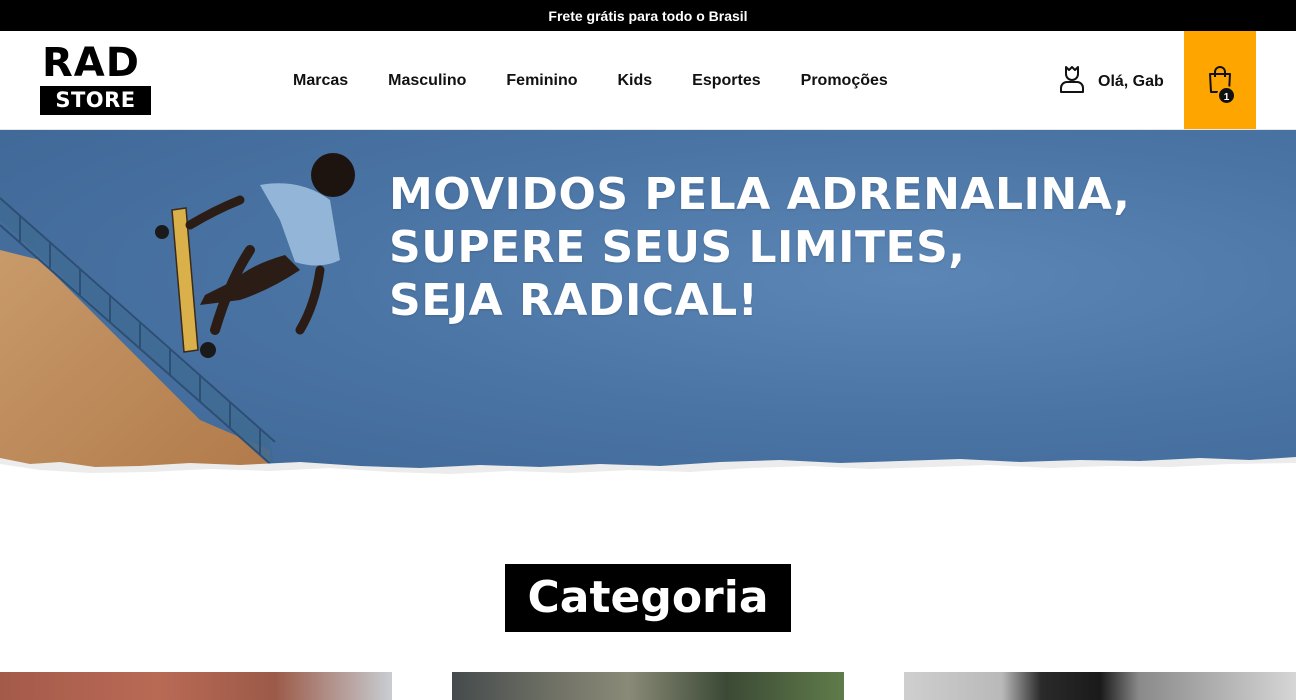  Describe the element at coordinates (677, 247) in the screenshot. I see `hero-line-2: SUPERE SEUS LIMITES,` at that location.